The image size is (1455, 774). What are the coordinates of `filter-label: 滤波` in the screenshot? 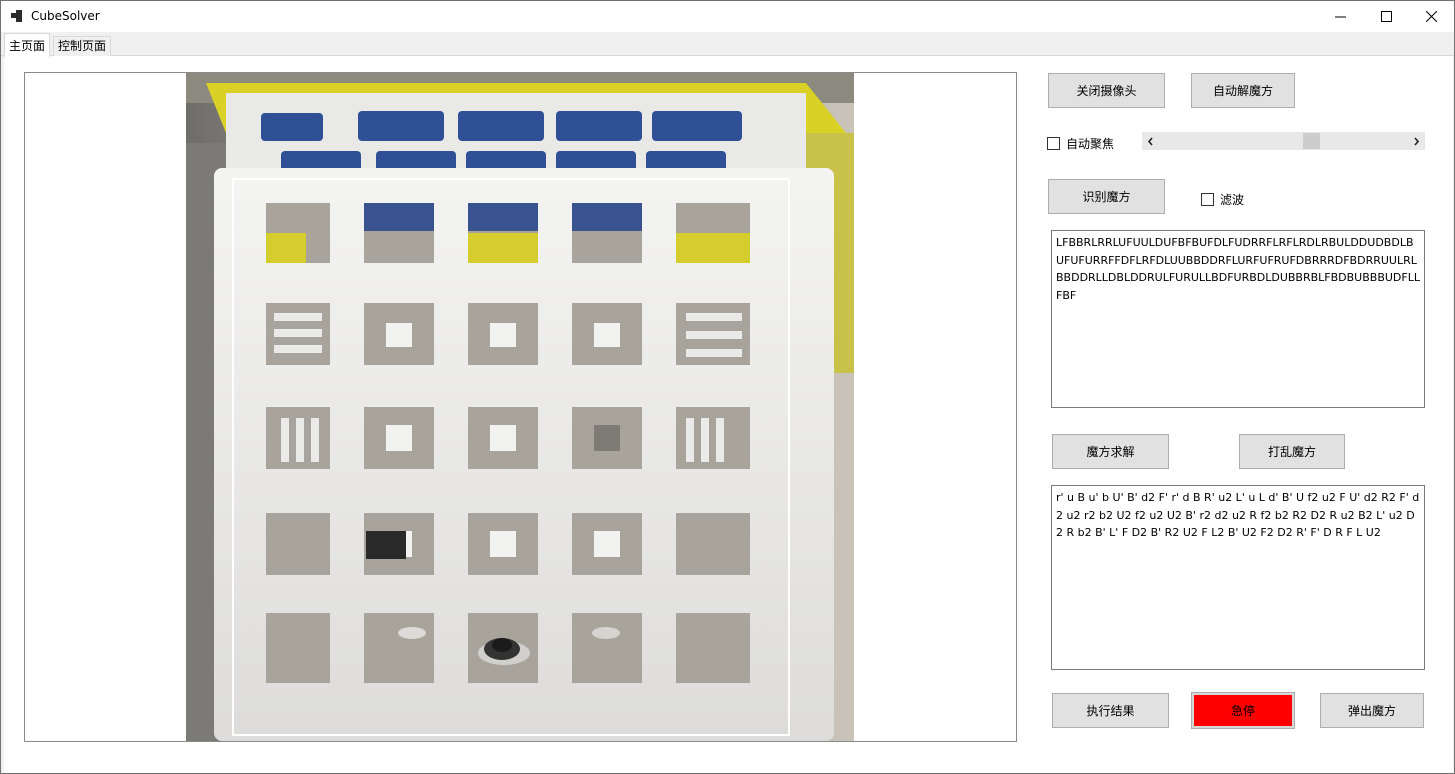 It's located at (1232, 200).